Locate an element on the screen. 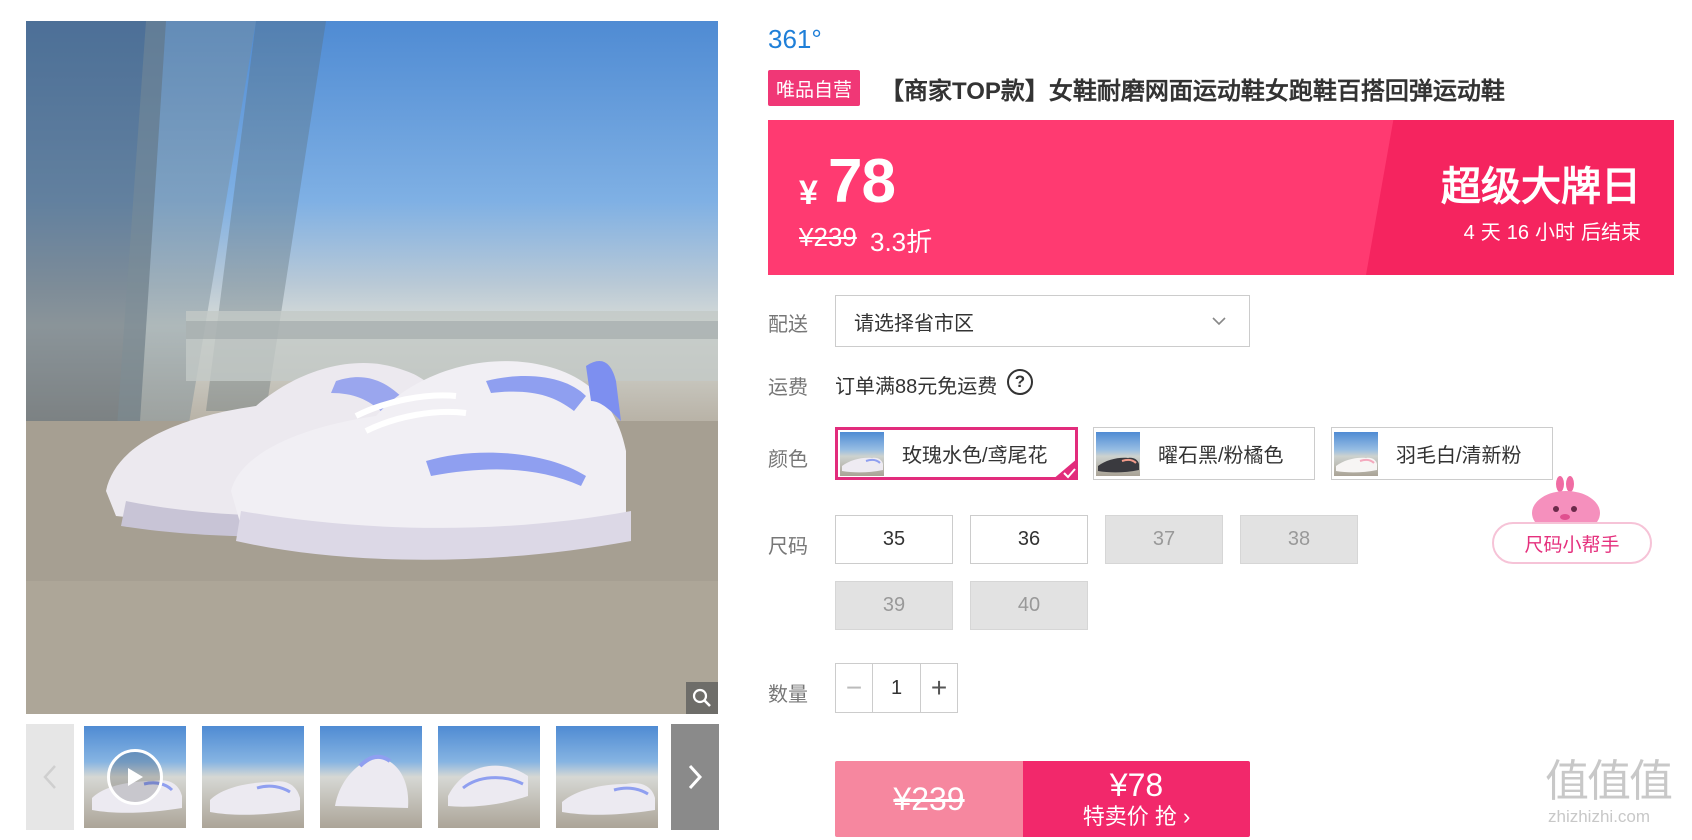 The width and height of the screenshot is (1692, 840). site-watermark: 值值值 zhizhizhi.com is located at coordinates (1615, 797).